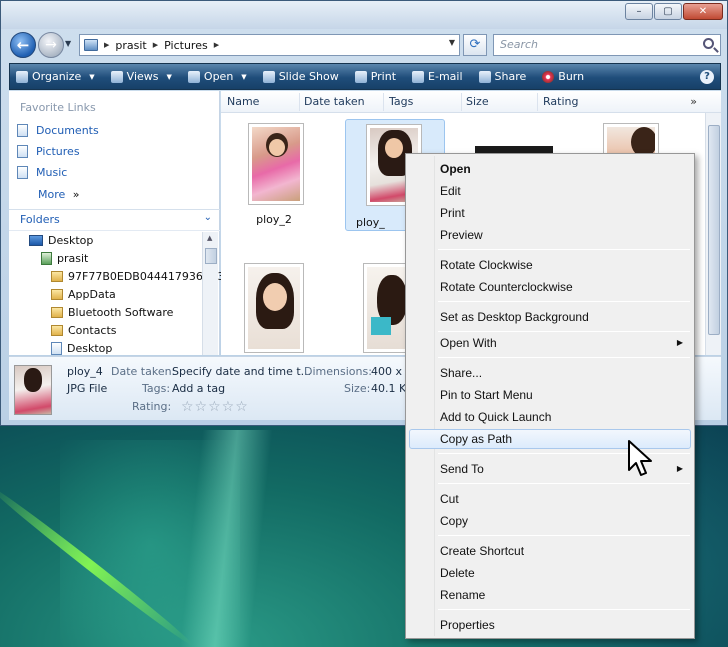 This screenshot has height=647, width=728. What do you see at coordinates (550, 625) in the screenshot?
I see `menu-item-properties: Properties` at bounding box center [550, 625].